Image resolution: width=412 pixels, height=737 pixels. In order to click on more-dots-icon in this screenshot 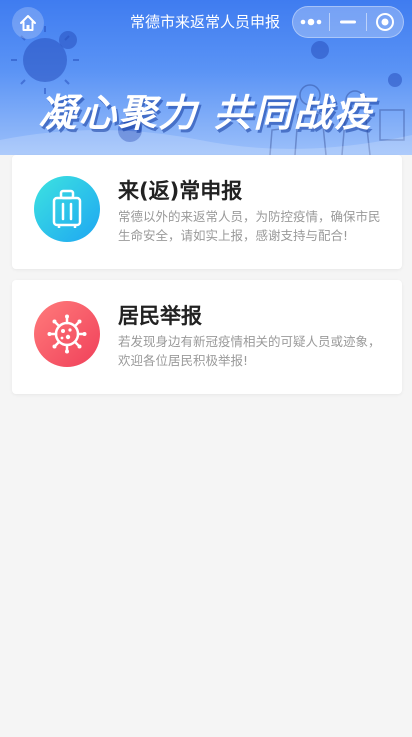, I will do `click(311, 22)`.